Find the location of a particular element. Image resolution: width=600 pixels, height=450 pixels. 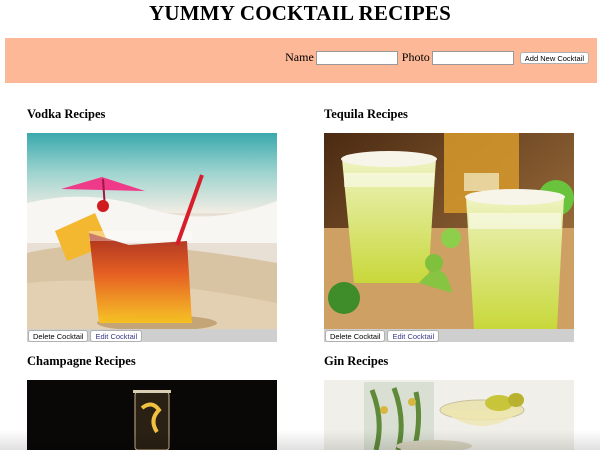

add-new-cocktail-button: Add New Cocktail is located at coordinates (554, 57).